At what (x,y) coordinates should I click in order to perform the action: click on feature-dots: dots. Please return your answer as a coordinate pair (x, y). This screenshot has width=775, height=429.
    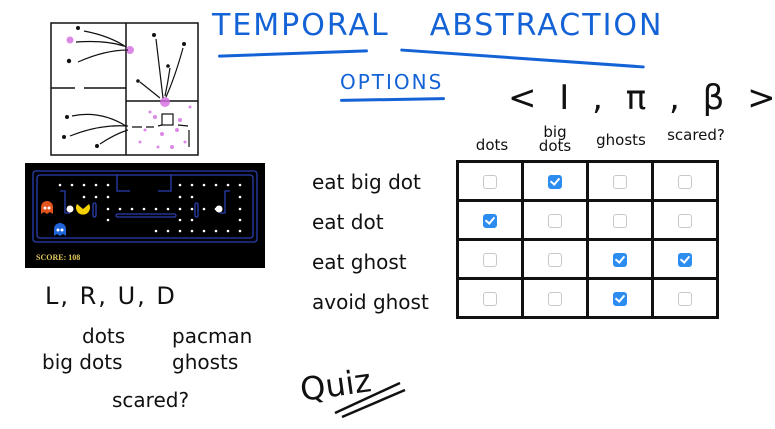
    Looking at the image, I should click on (104, 336).